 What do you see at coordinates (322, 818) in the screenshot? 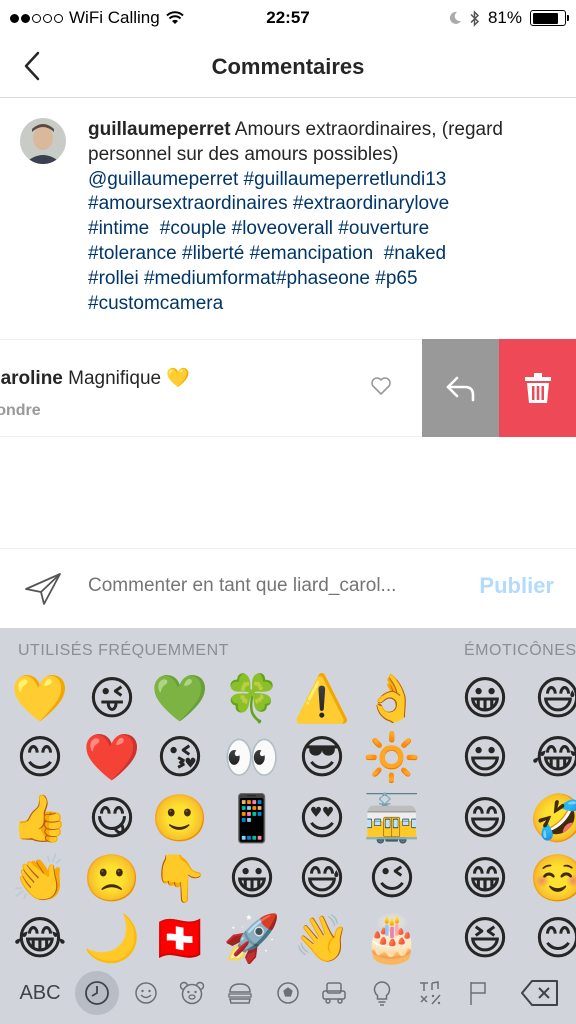
I see `emoji-key: 😍` at bounding box center [322, 818].